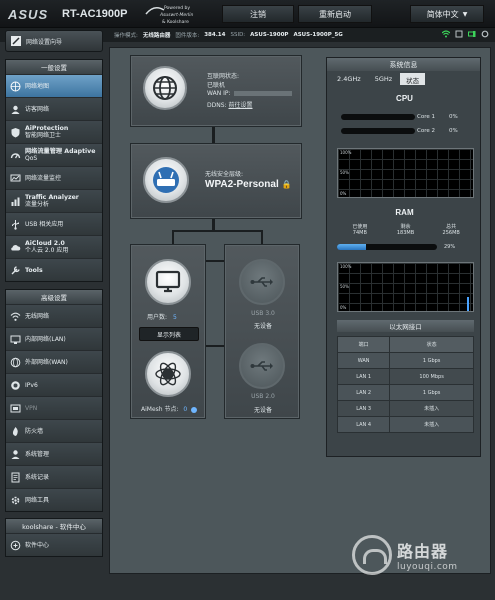  Describe the element at coordinates (258, 14) in the screenshot. I see `logout-button: 注销` at that location.